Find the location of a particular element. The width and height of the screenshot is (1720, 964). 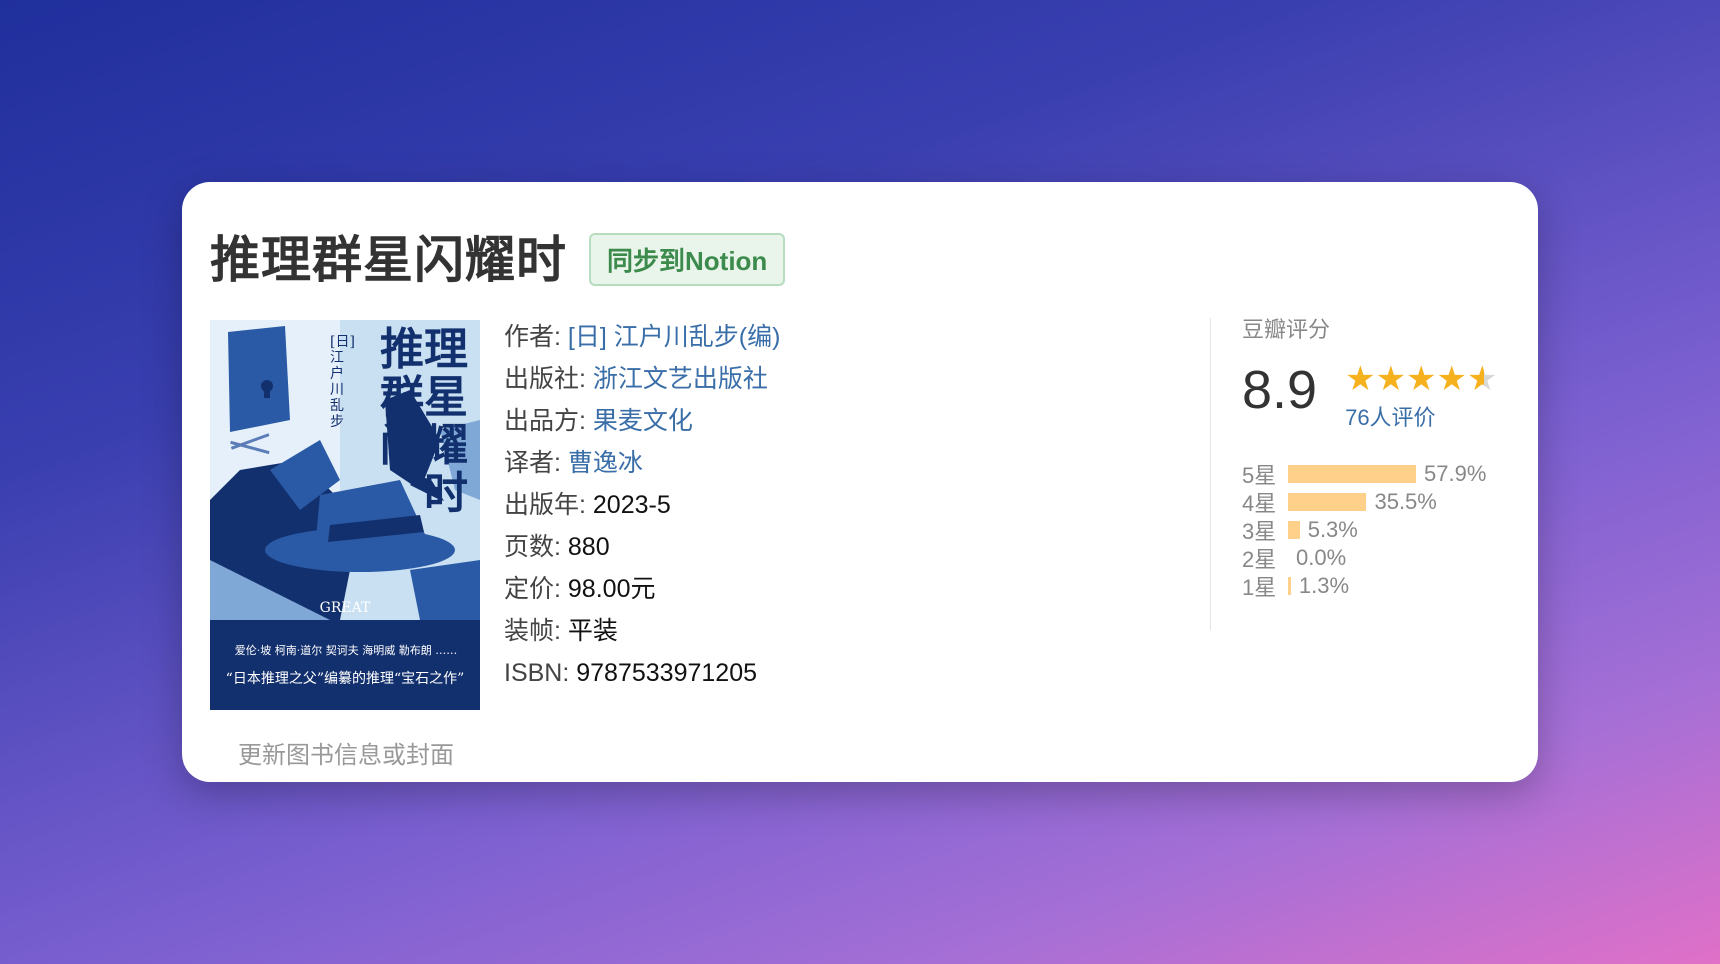

cover-title-line: 闪耀 is located at coordinates (424, 445).